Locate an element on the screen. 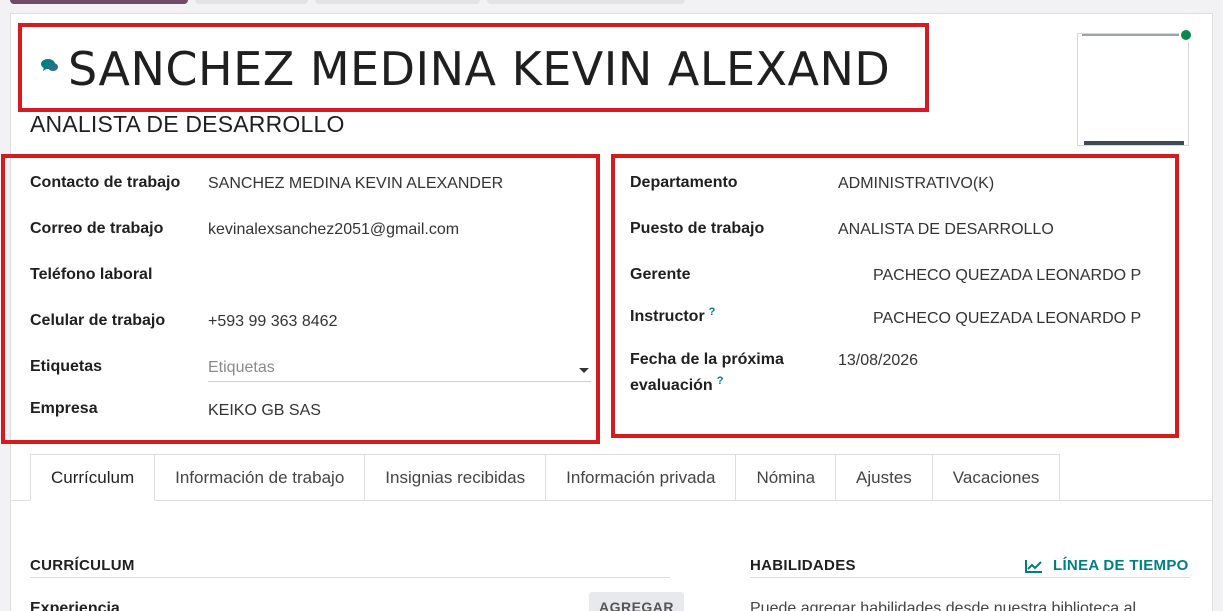  tab-private-information: Información privada is located at coordinates (641, 477).